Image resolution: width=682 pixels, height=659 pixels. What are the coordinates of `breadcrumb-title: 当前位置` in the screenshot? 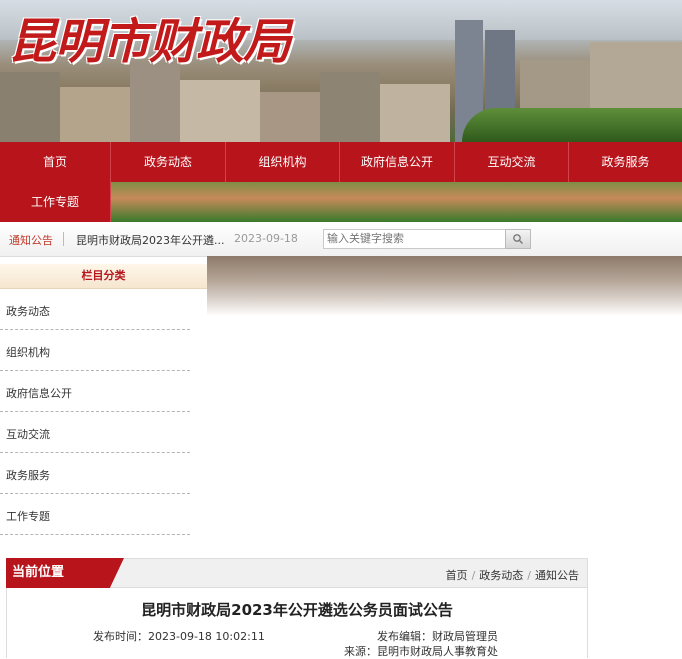 It's located at (65, 573).